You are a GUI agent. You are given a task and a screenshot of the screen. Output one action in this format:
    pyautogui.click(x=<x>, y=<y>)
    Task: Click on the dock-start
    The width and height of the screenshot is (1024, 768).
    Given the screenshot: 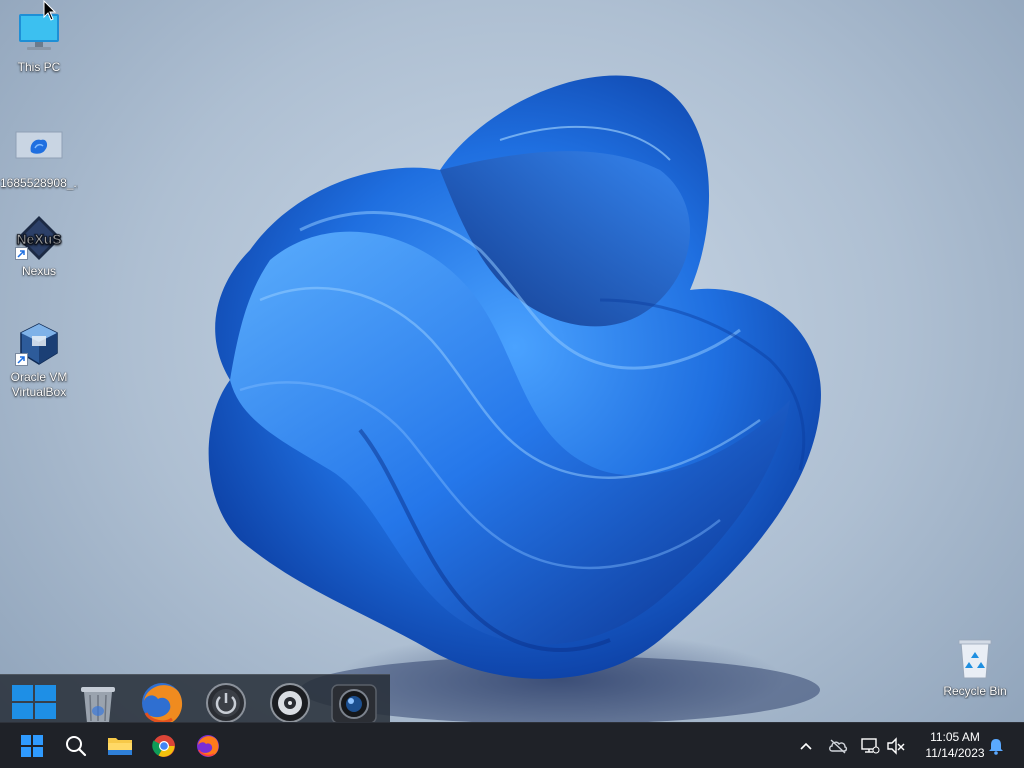 What is the action you would take?
    pyautogui.click(x=34, y=701)
    